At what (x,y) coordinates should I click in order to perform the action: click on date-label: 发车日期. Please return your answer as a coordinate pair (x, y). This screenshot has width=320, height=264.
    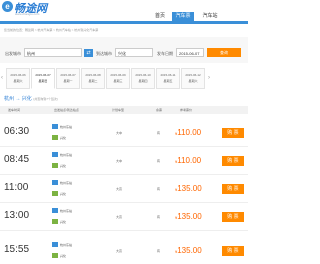
    Looking at the image, I should click on (165, 53).